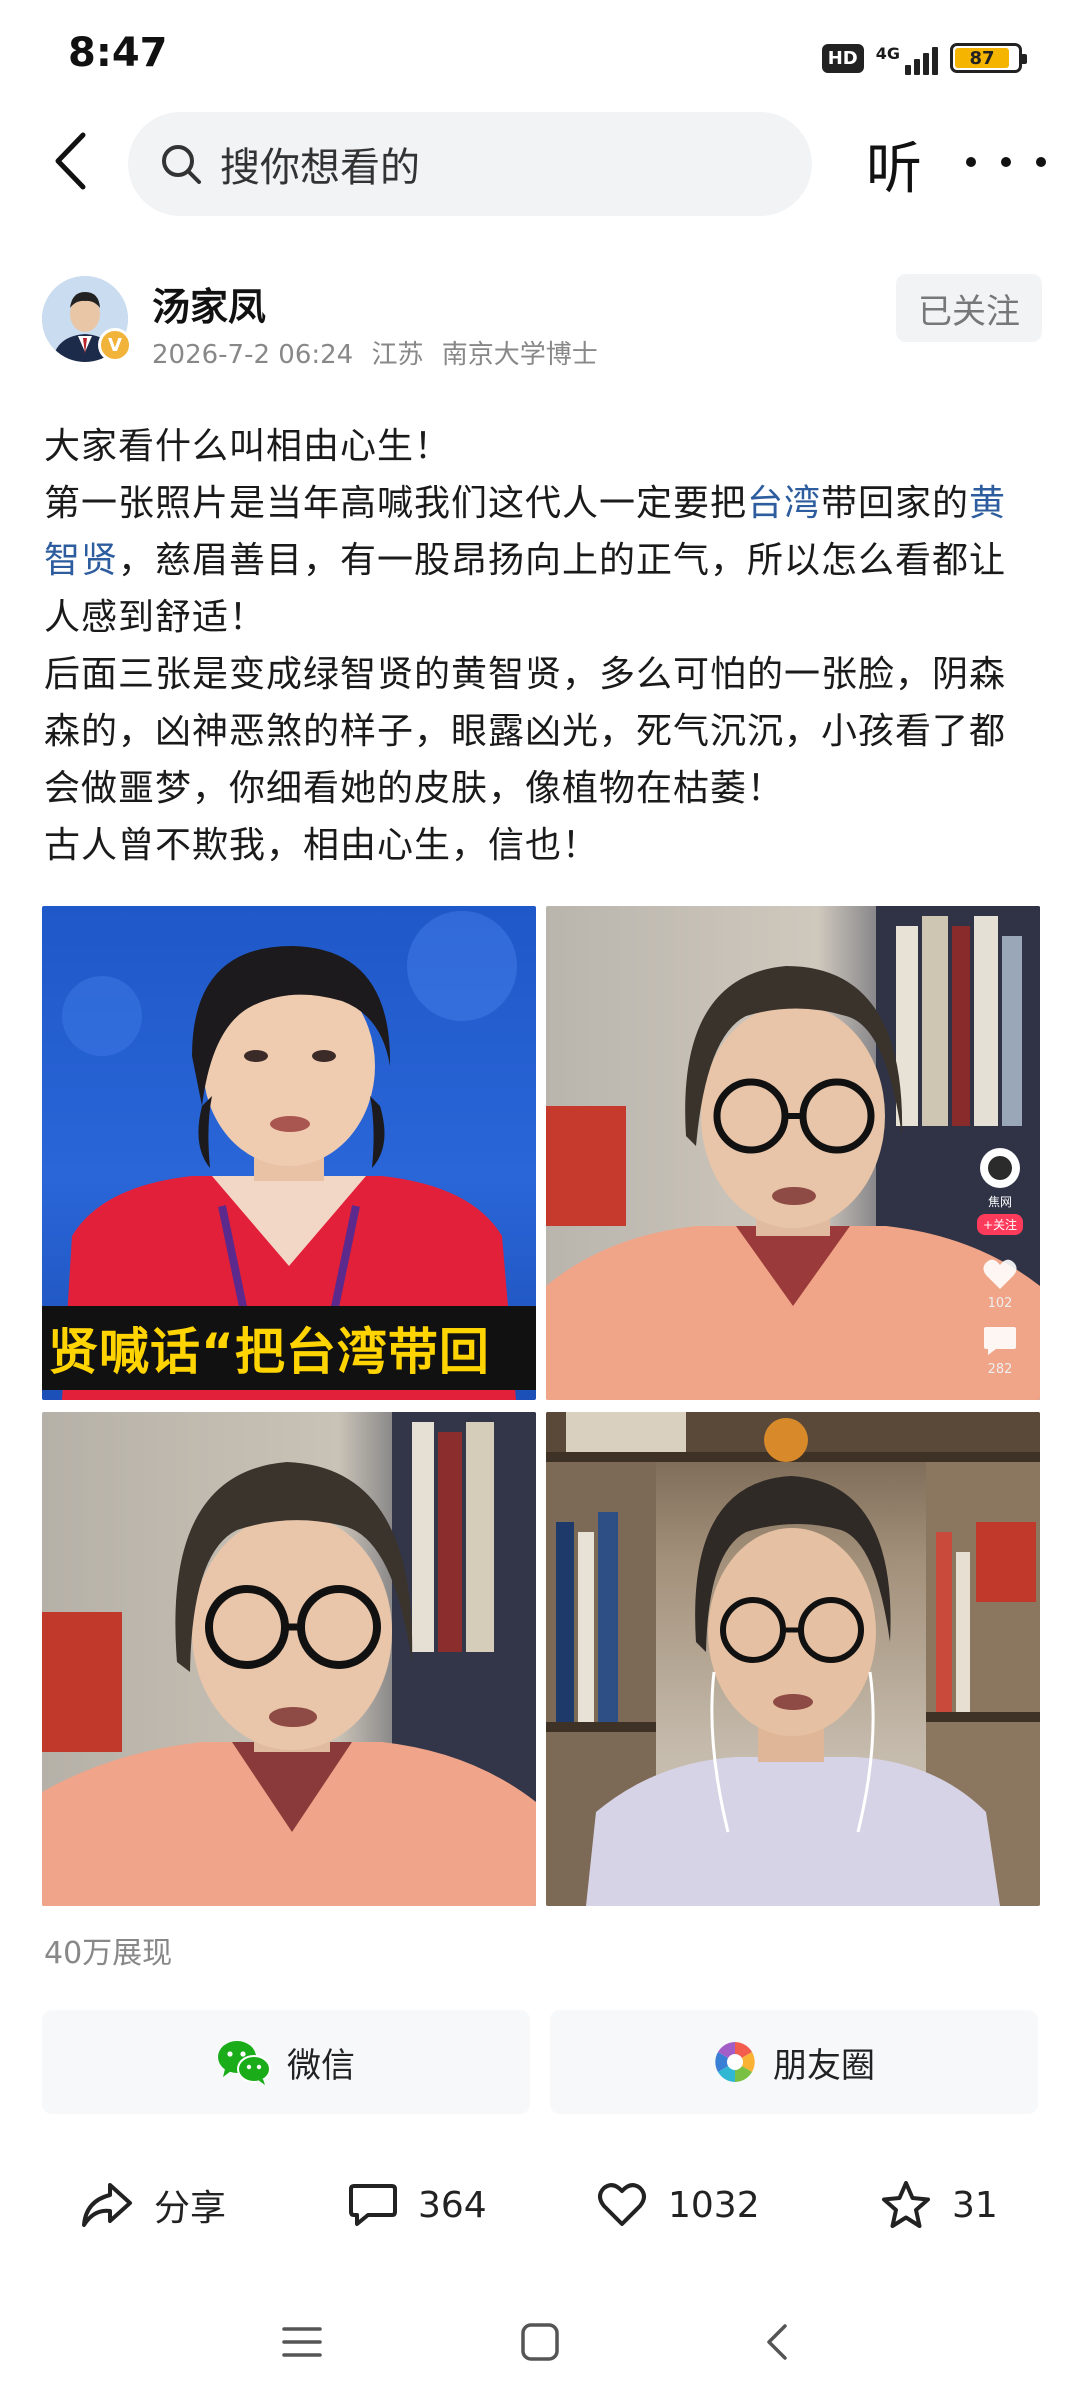  I want to click on channel-avatar-icon, so click(1000, 1168).